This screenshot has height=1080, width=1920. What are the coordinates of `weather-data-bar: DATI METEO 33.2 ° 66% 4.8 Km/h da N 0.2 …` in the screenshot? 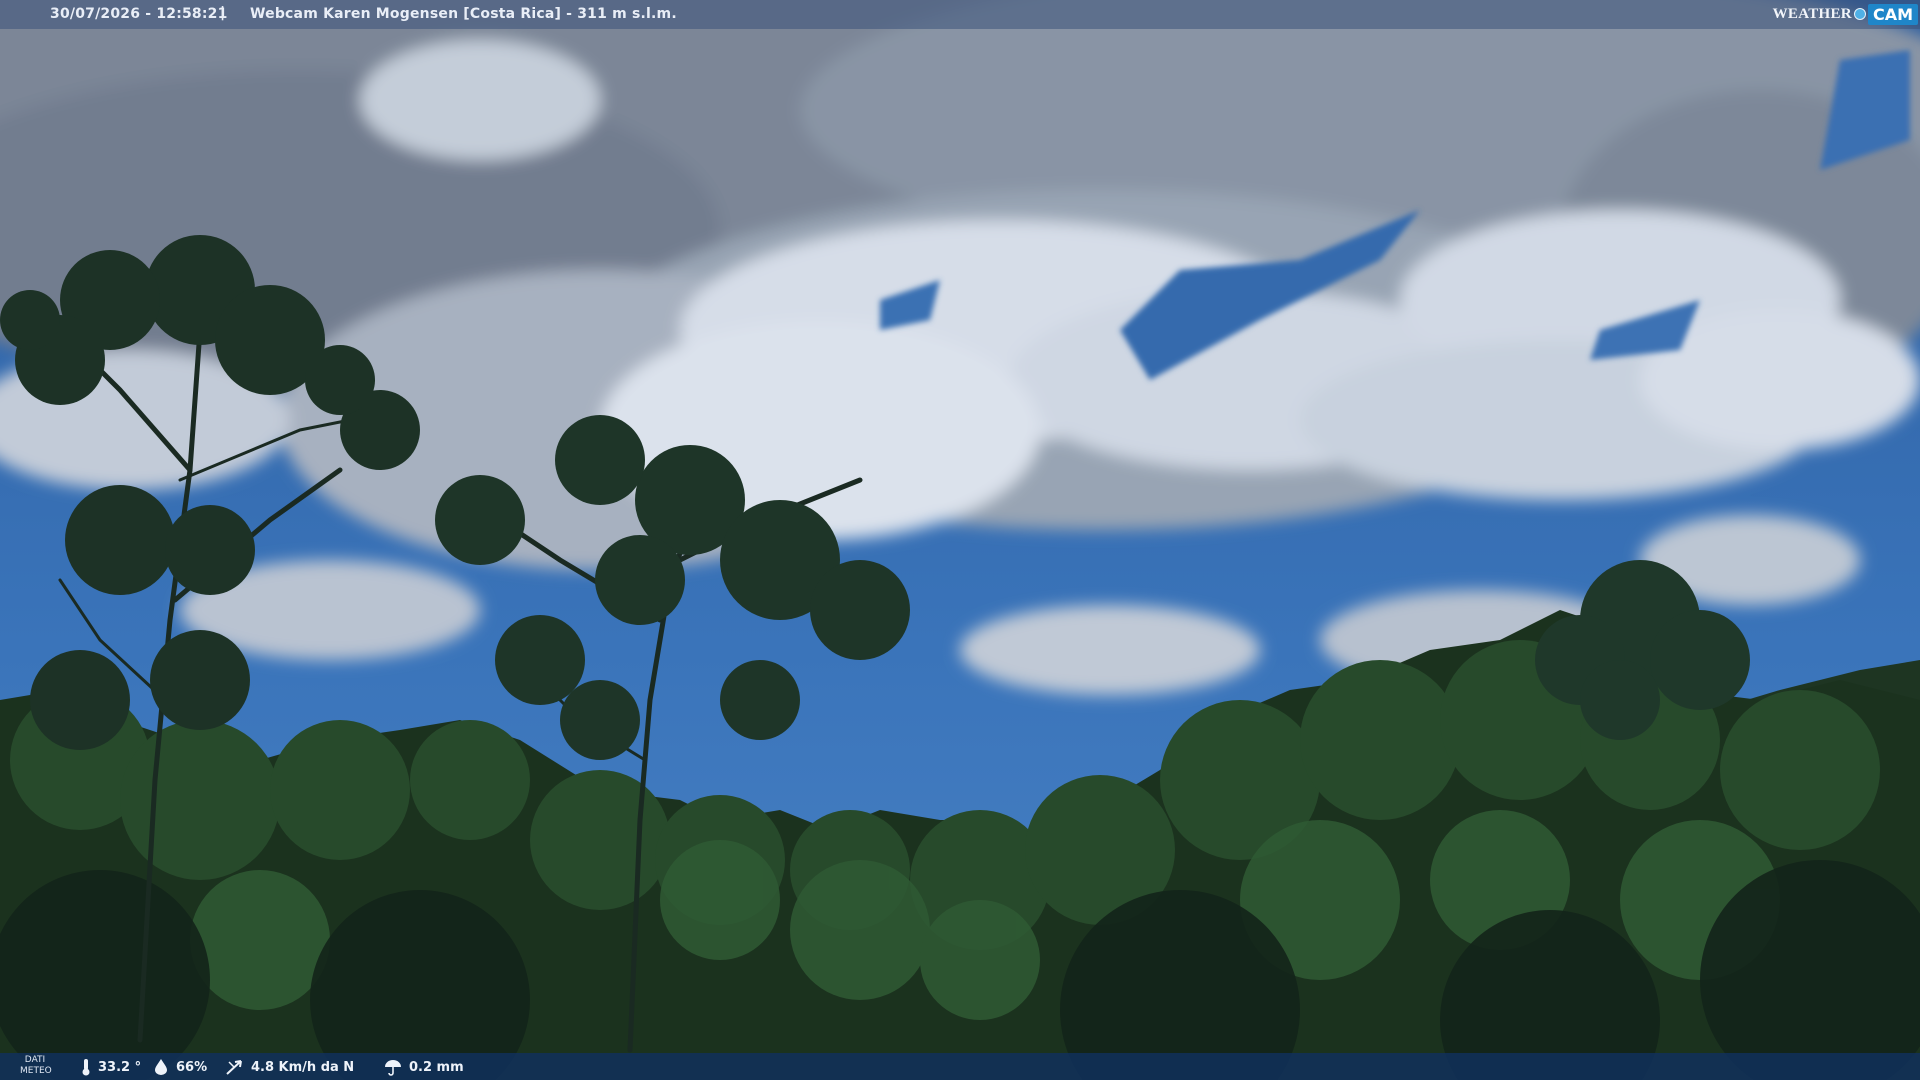 It's located at (960, 1066).